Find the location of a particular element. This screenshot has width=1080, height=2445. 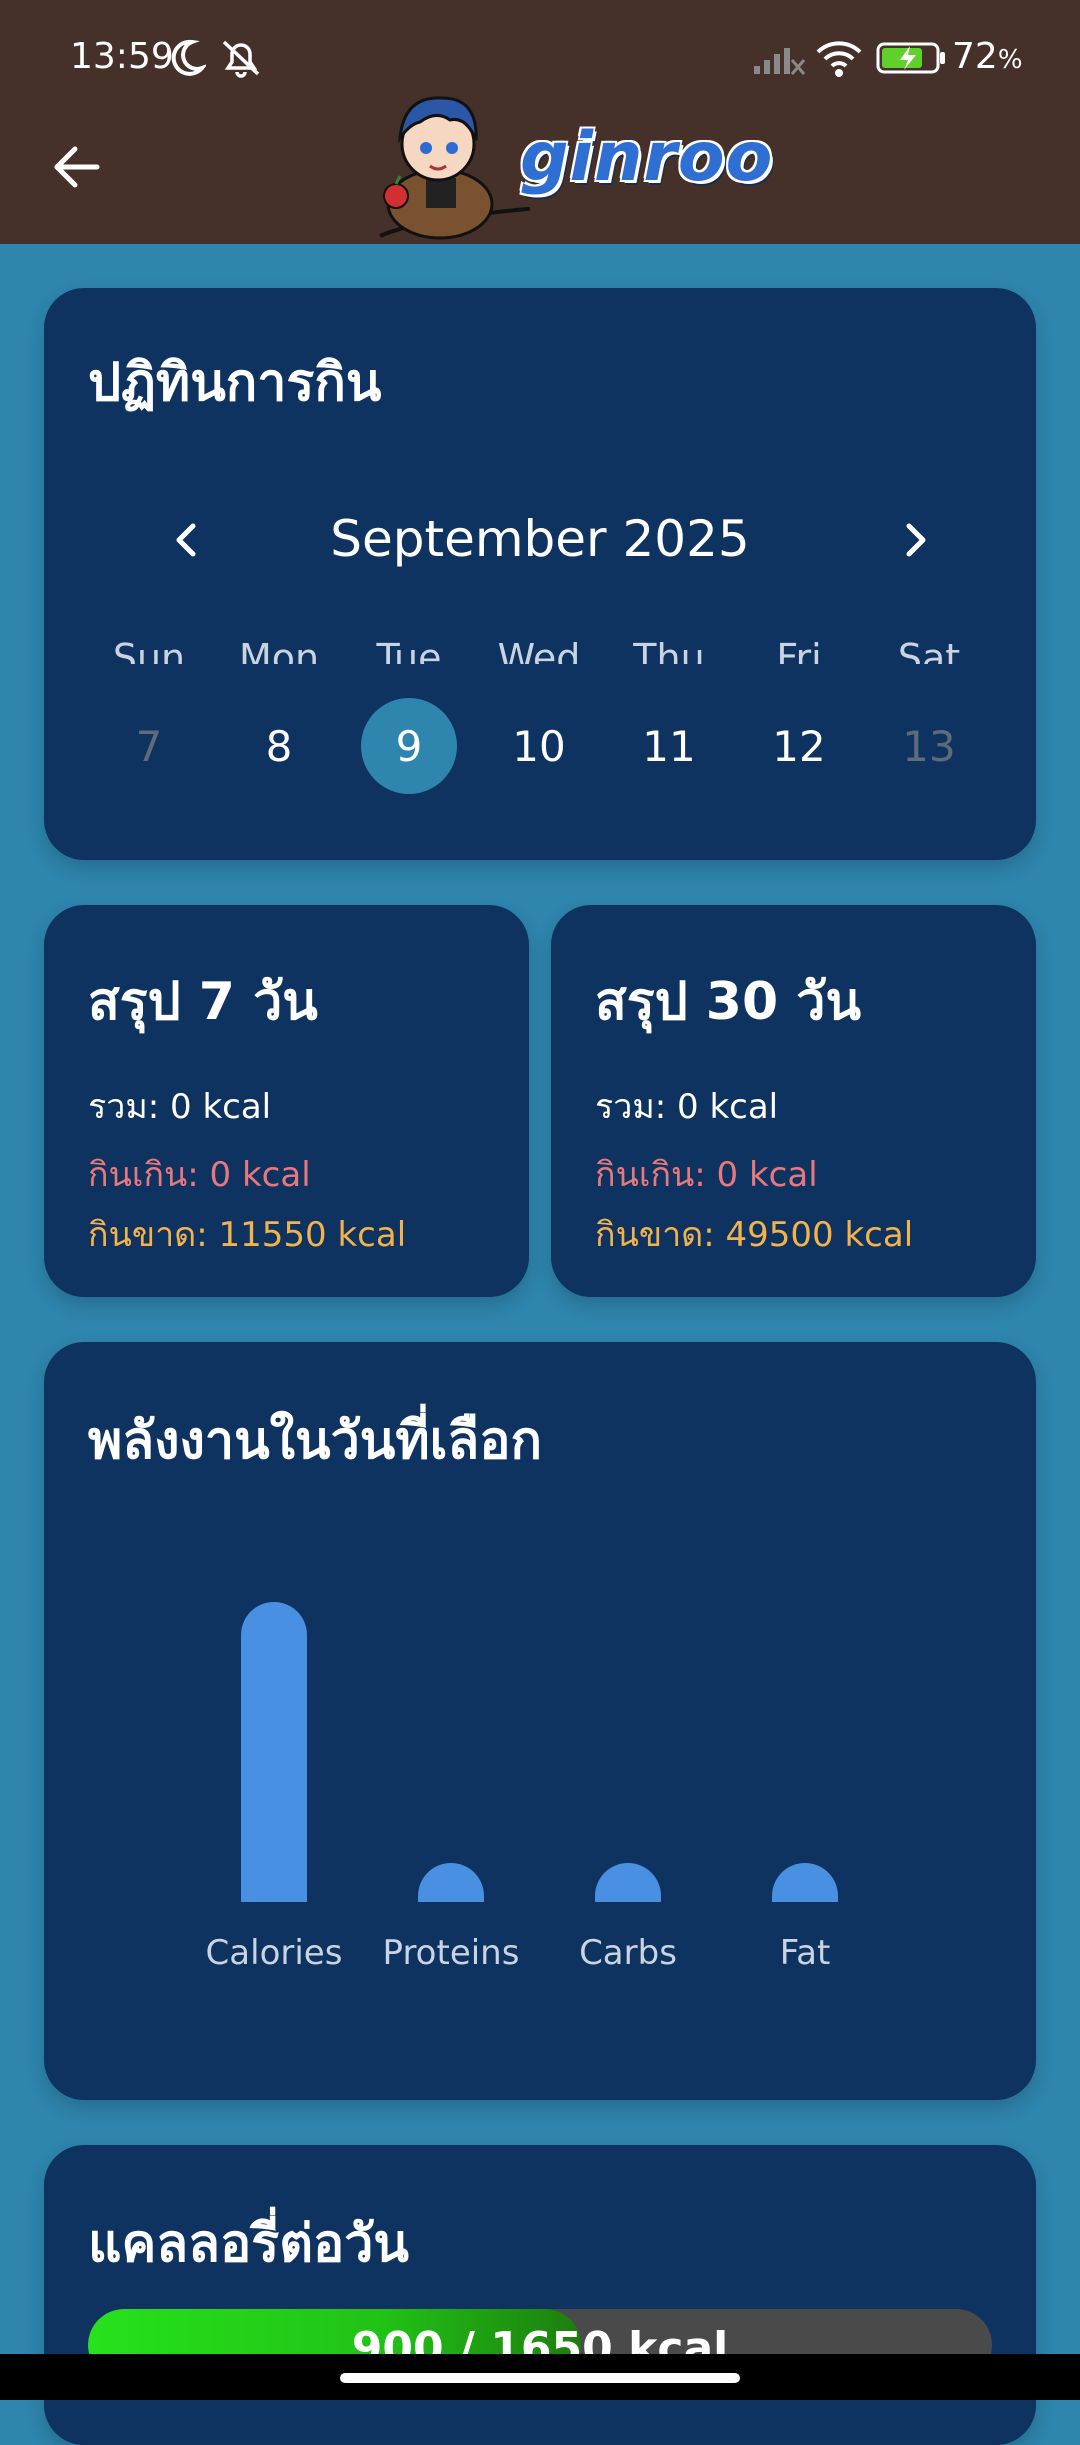

weekday-label: Sat is located at coordinates (929, 650).